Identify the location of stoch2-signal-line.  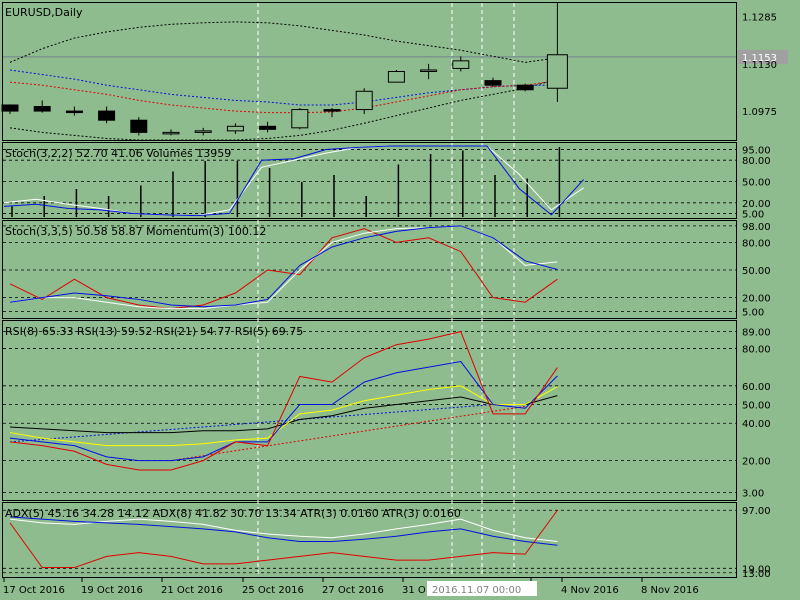
(283, 267).